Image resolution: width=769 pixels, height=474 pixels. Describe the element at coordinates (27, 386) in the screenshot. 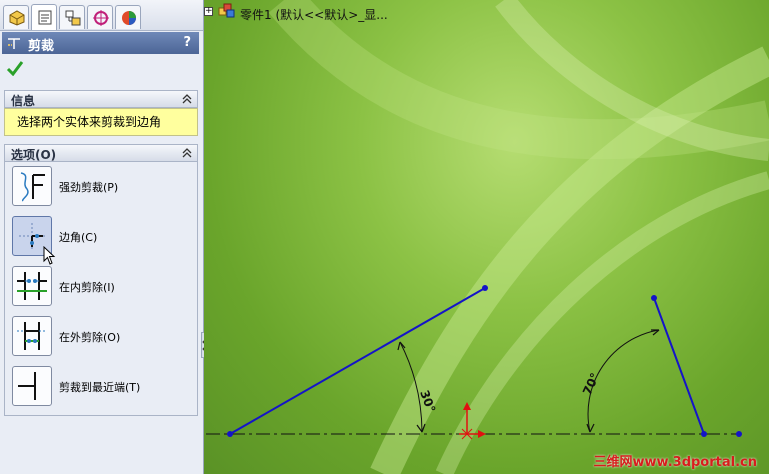

I see `trim-to-closest-icon` at that location.